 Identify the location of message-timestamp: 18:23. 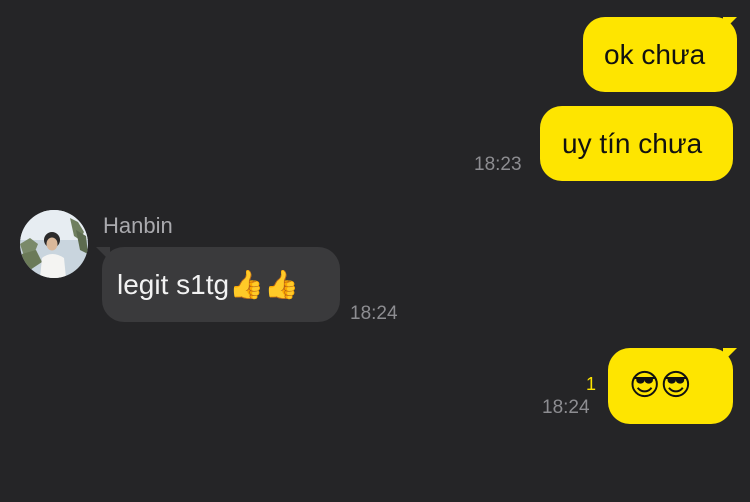
(498, 164).